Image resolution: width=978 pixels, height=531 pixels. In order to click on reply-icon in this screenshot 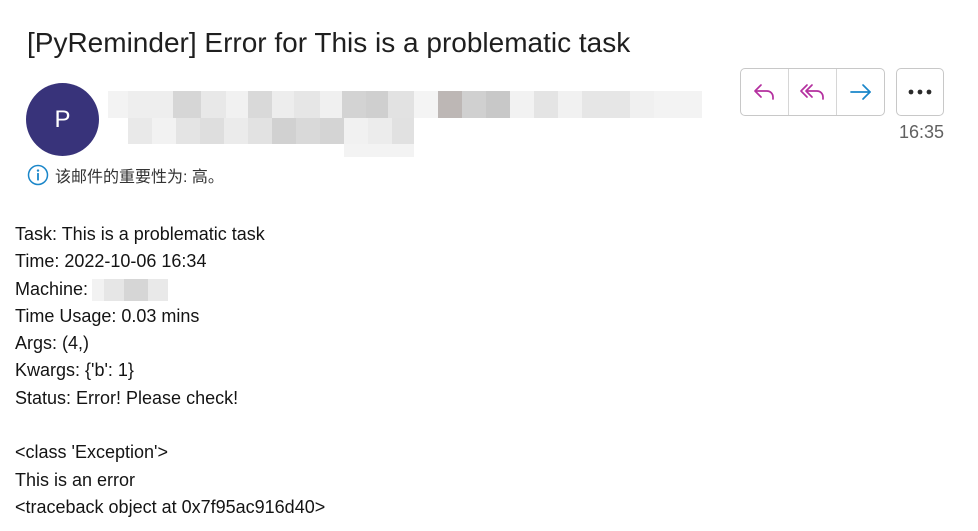, I will do `click(763, 92)`.